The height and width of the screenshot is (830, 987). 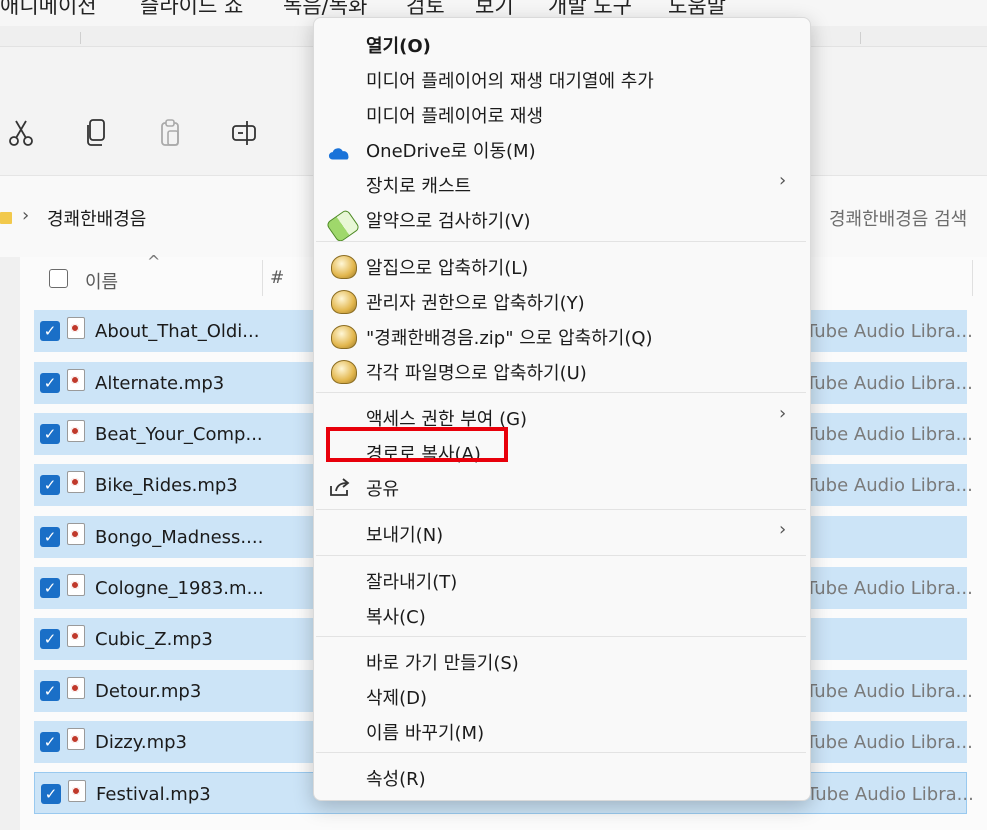 I want to click on breadcrumb: 경쾌한배경음, so click(x=96, y=218).